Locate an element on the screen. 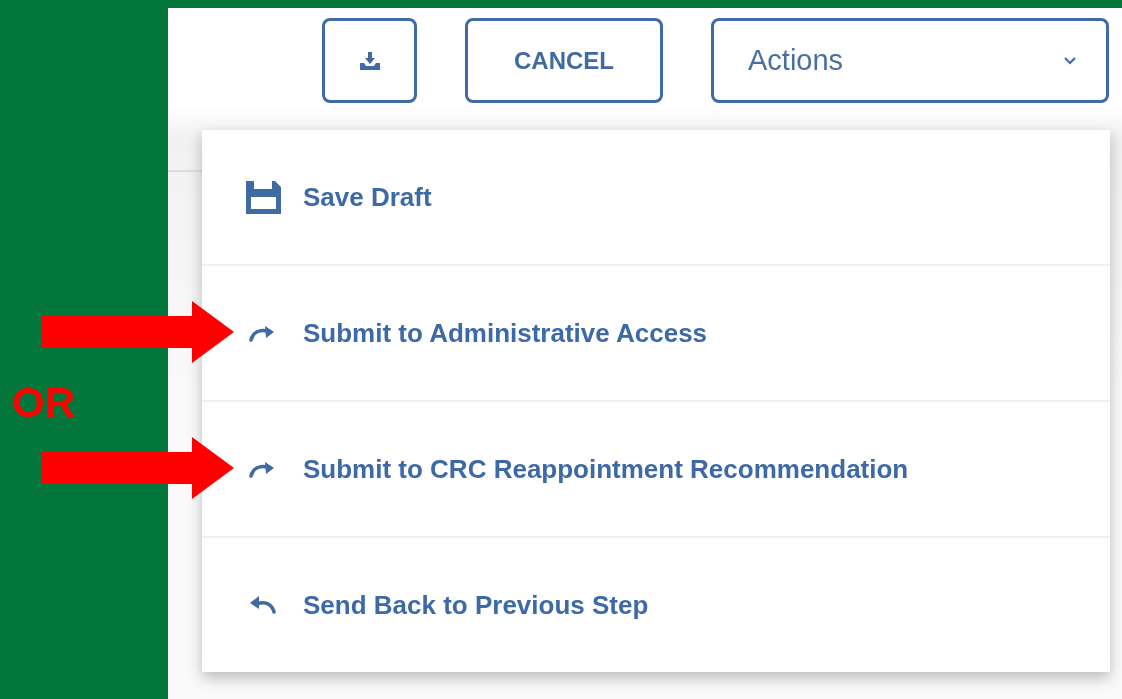  download-icon is located at coordinates (369, 60).